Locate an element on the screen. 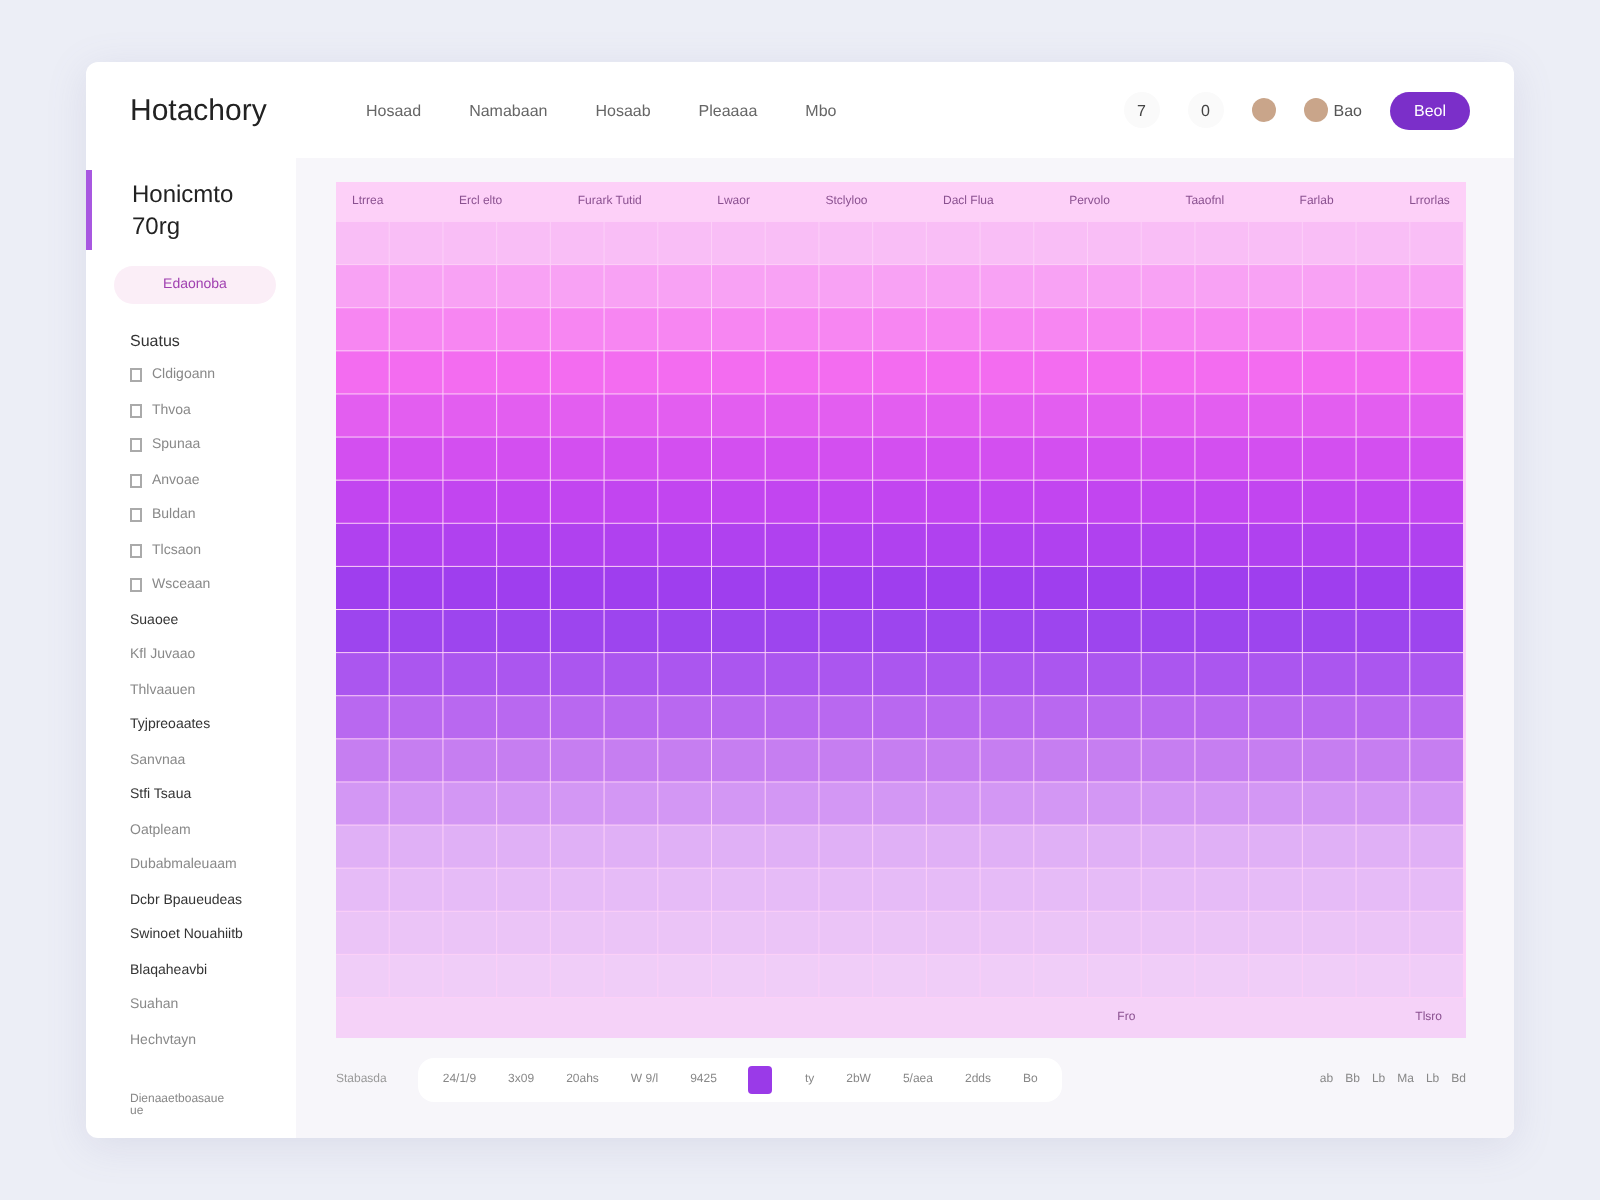 This screenshot has height=1200, width=1600. primary-button: Beol is located at coordinates (1429, 110).